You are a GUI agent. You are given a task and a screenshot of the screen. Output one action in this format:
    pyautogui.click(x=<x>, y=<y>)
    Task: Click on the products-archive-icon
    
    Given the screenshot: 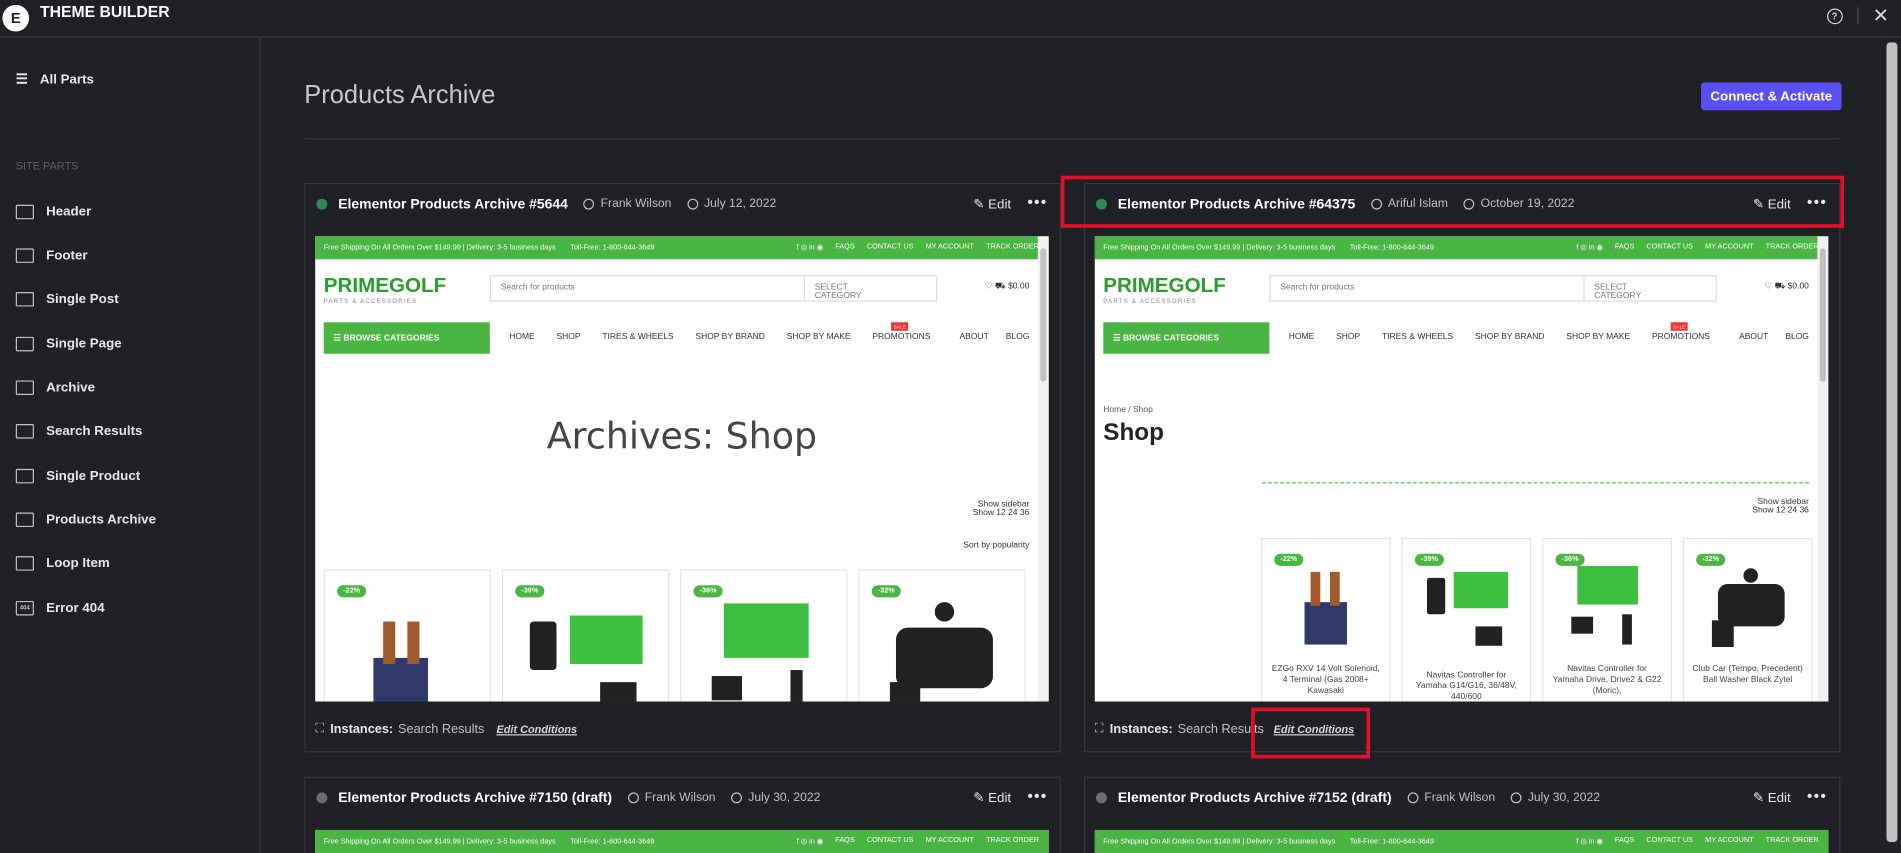 What is the action you would take?
    pyautogui.click(x=24, y=520)
    